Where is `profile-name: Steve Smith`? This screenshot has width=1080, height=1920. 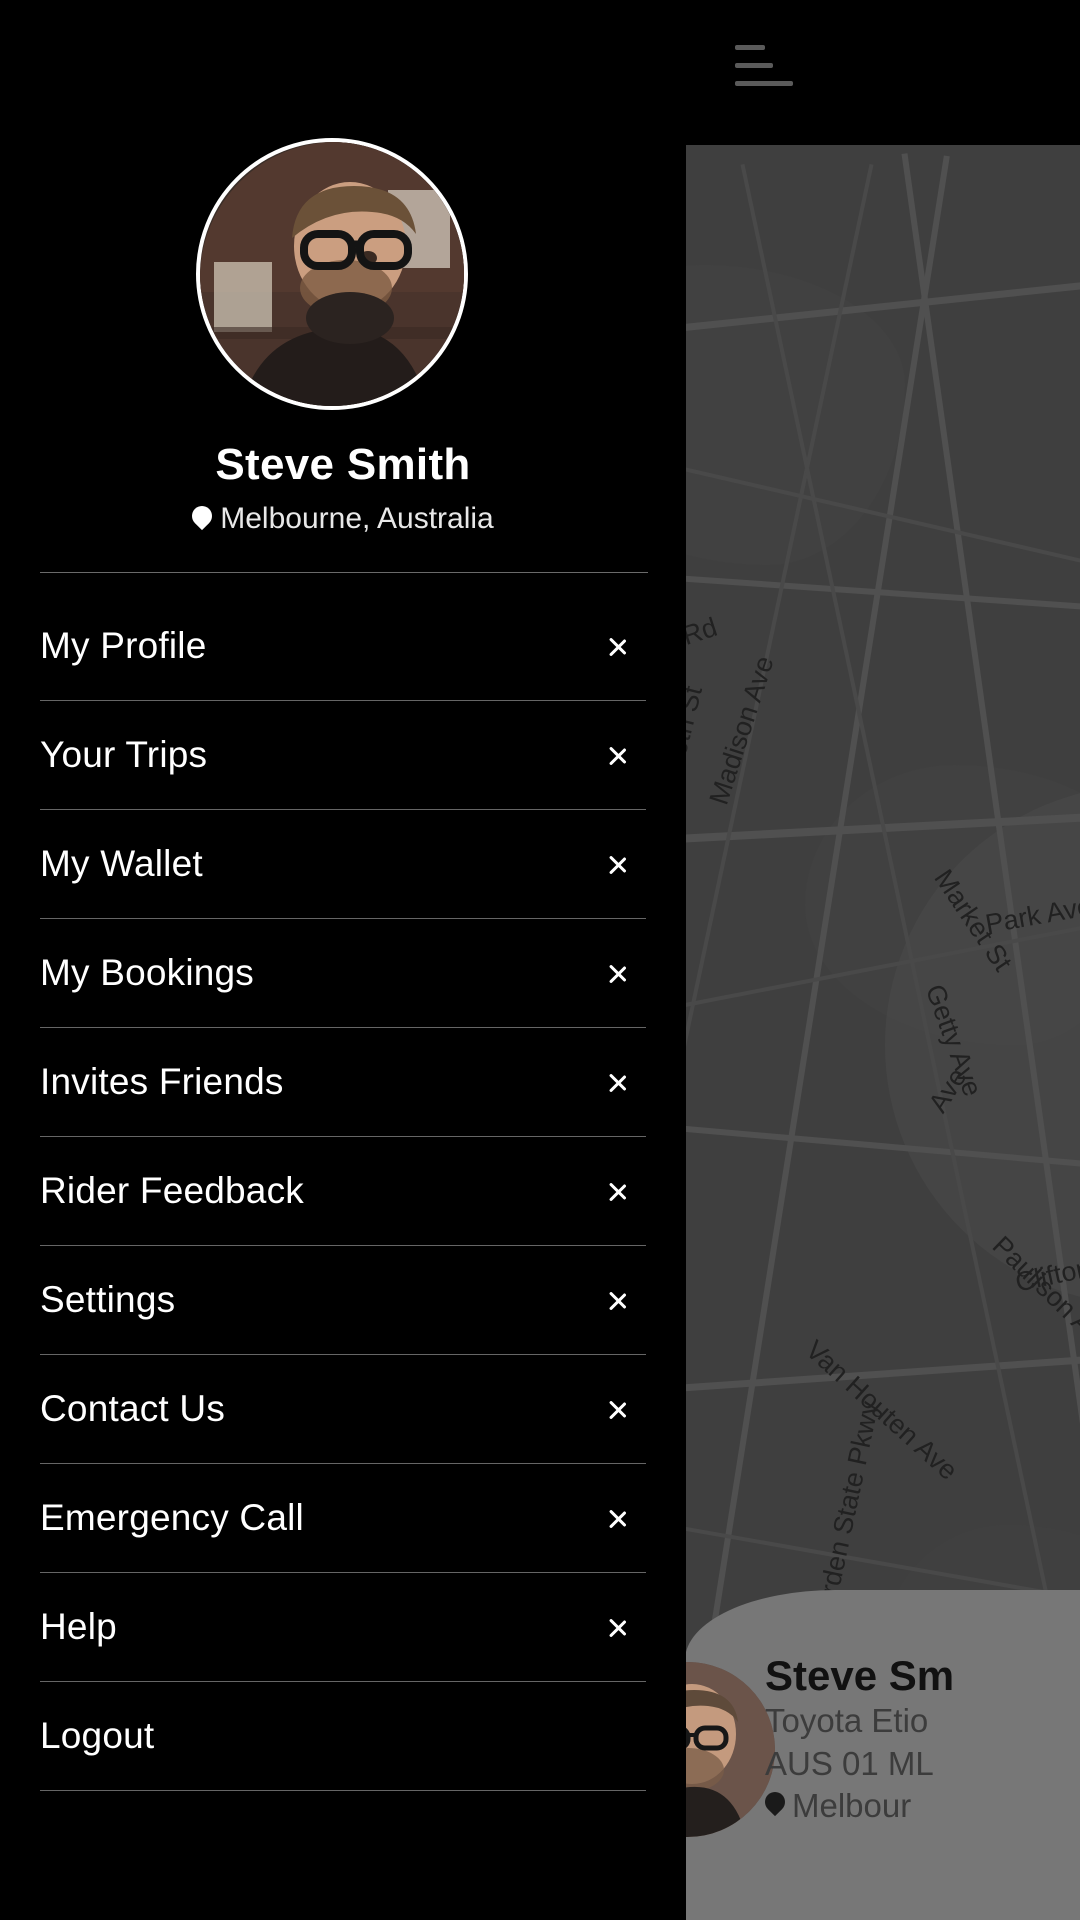
profile-name: Steve Smith is located at coordinates (343, 464).